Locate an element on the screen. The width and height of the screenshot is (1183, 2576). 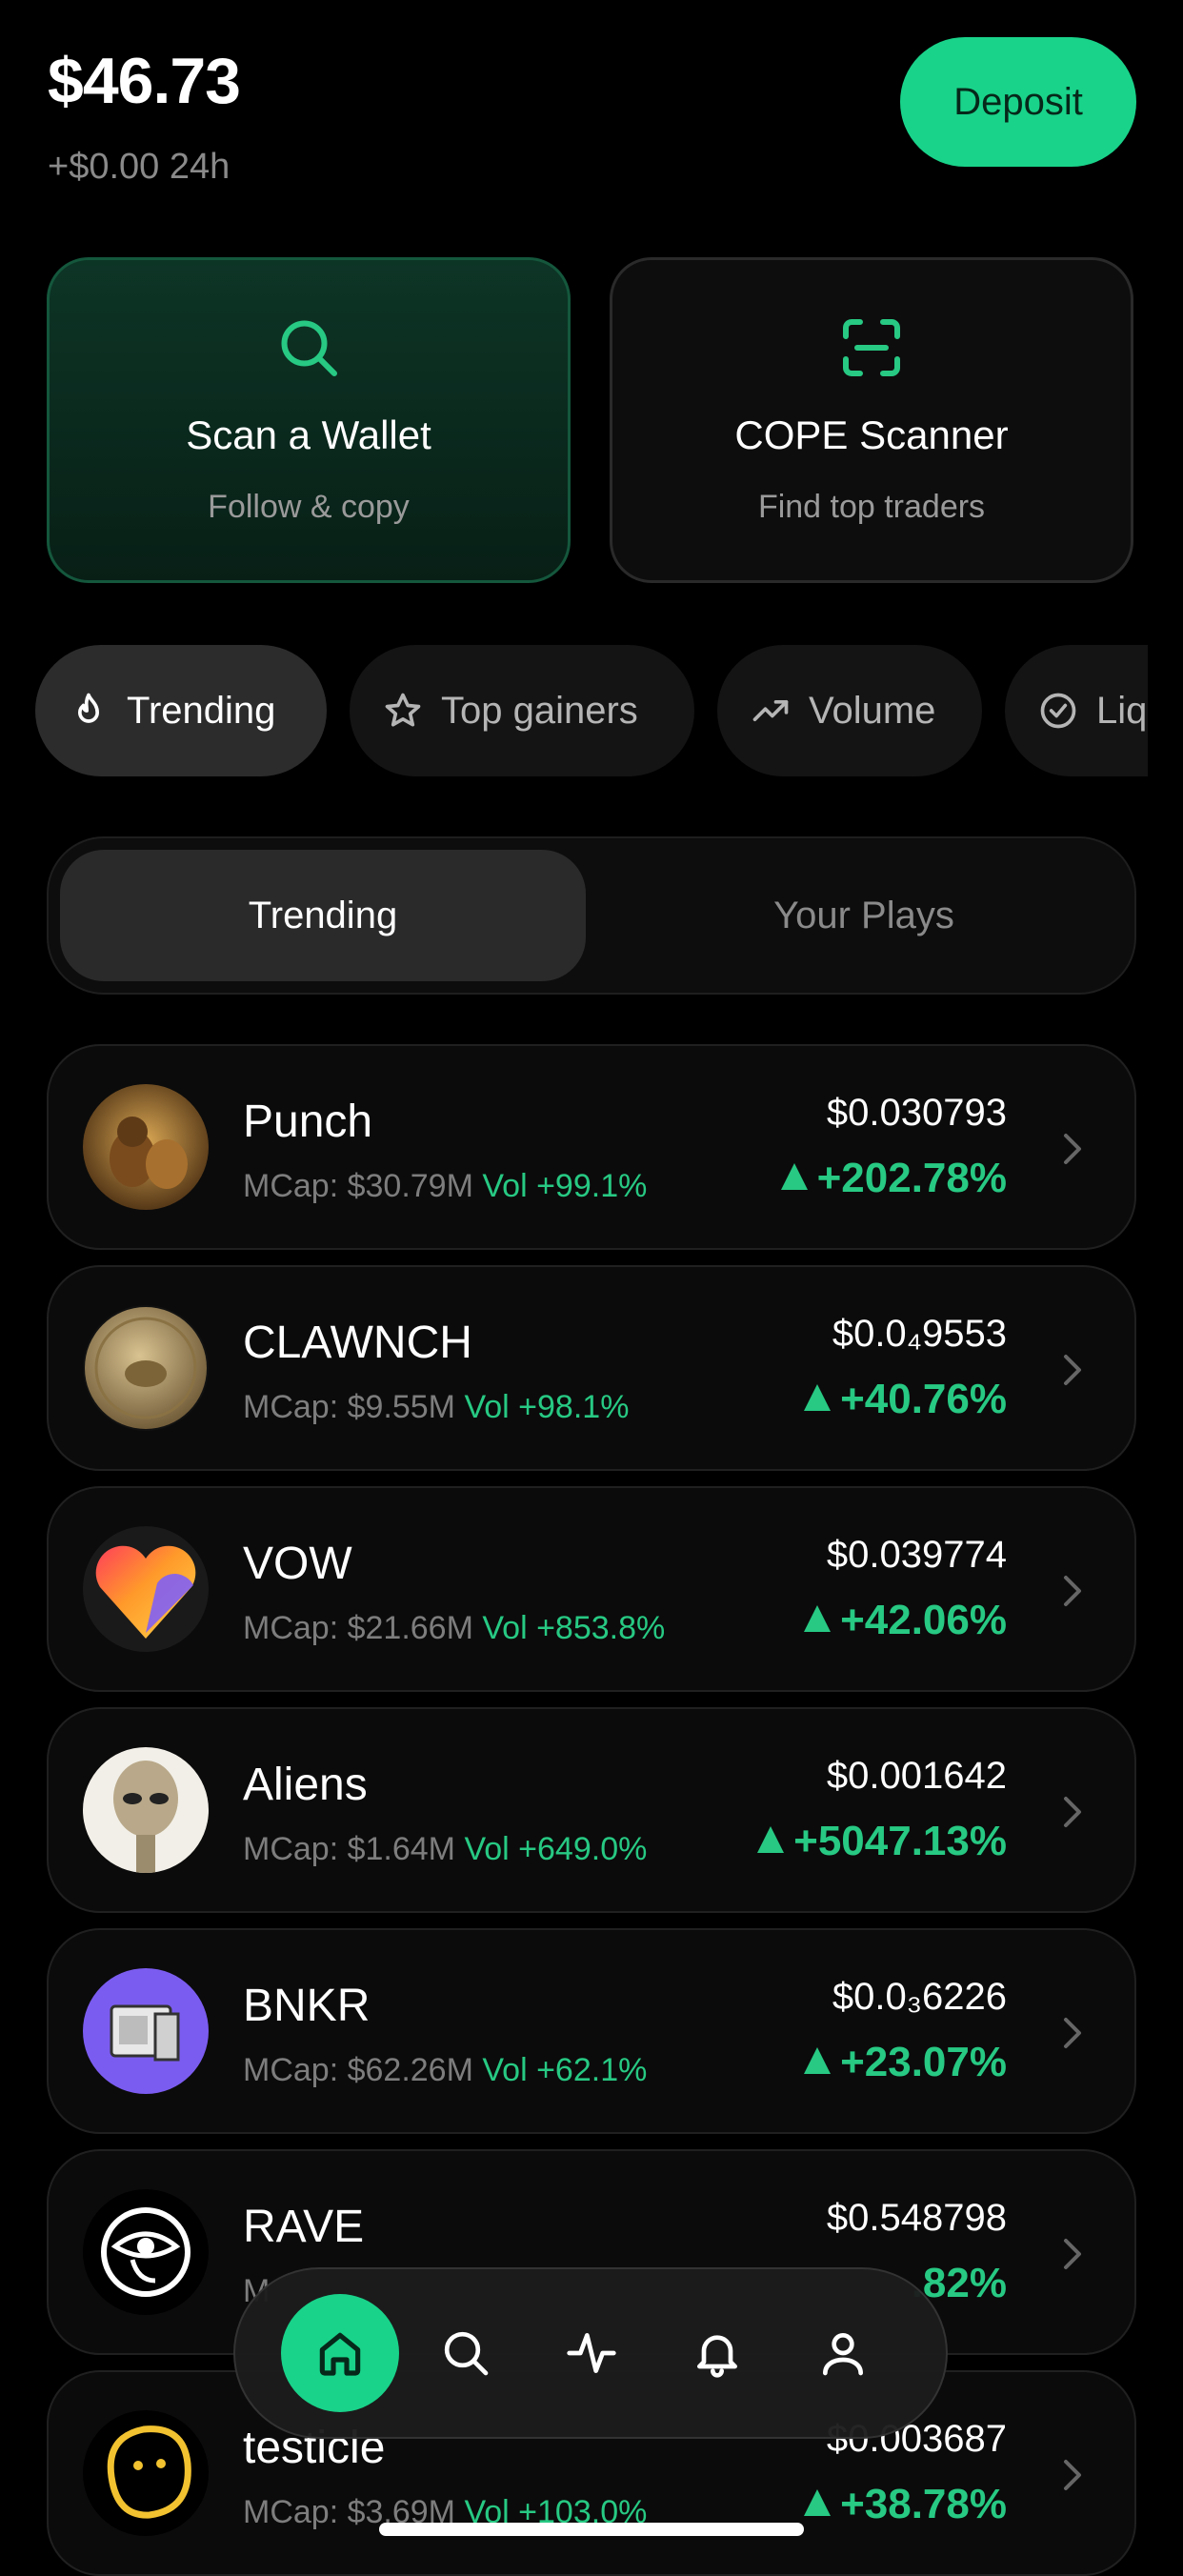
balance-amount: $46.73 is located at coordinates (145, 81).